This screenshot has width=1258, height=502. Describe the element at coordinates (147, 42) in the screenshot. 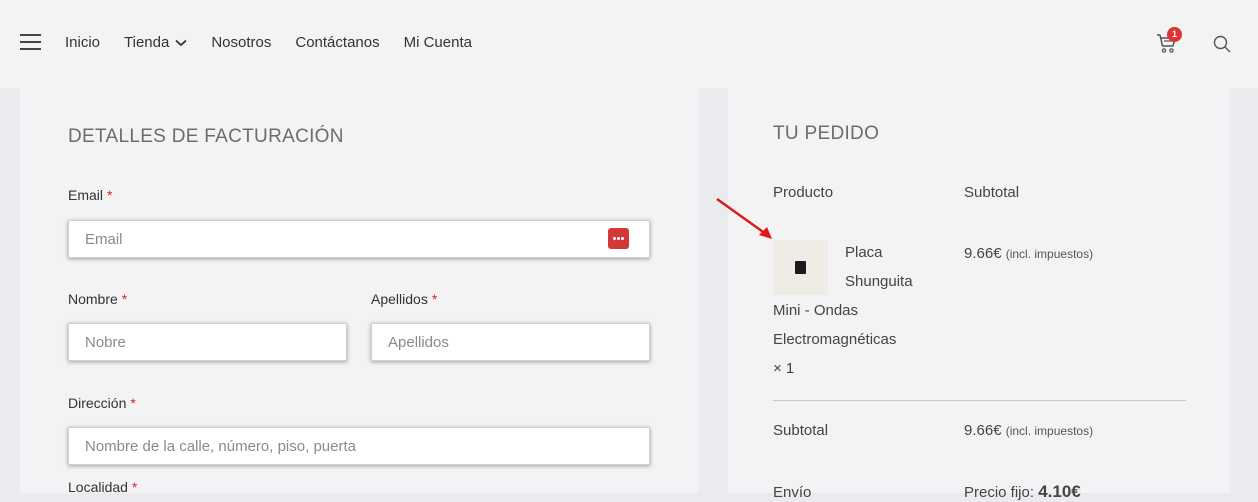

I see `nav-label: Tienda` at that location.